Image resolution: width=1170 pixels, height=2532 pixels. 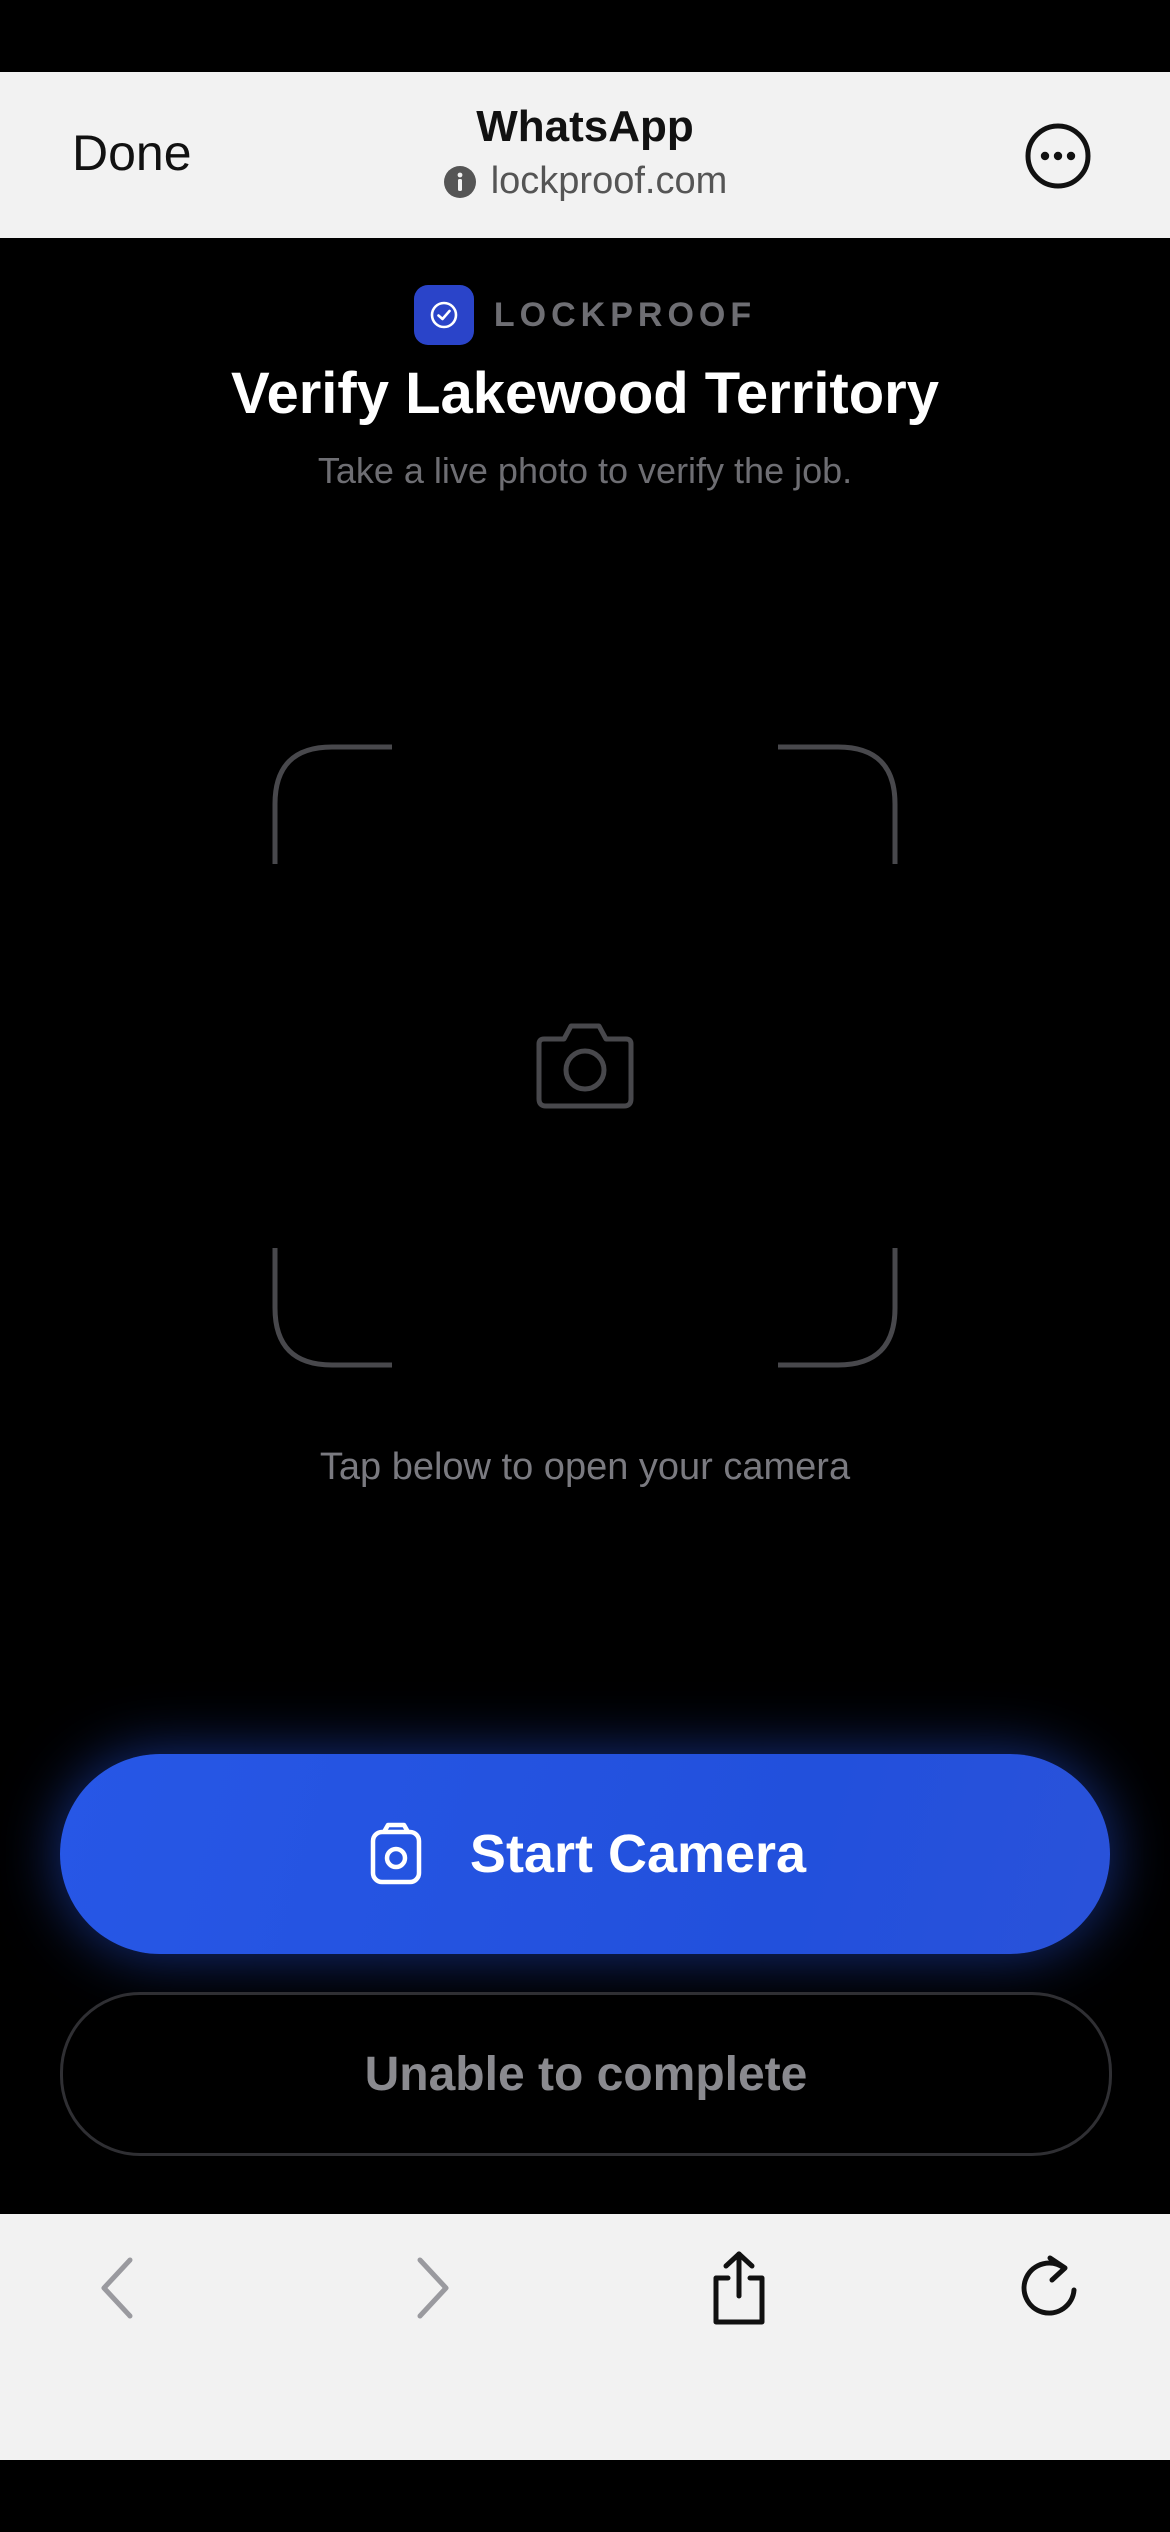 What do you see at coordinates (638, 1854) in the screenshot?
I see `start-camera-label: Start Camera` at bounding box center [638, 1854].